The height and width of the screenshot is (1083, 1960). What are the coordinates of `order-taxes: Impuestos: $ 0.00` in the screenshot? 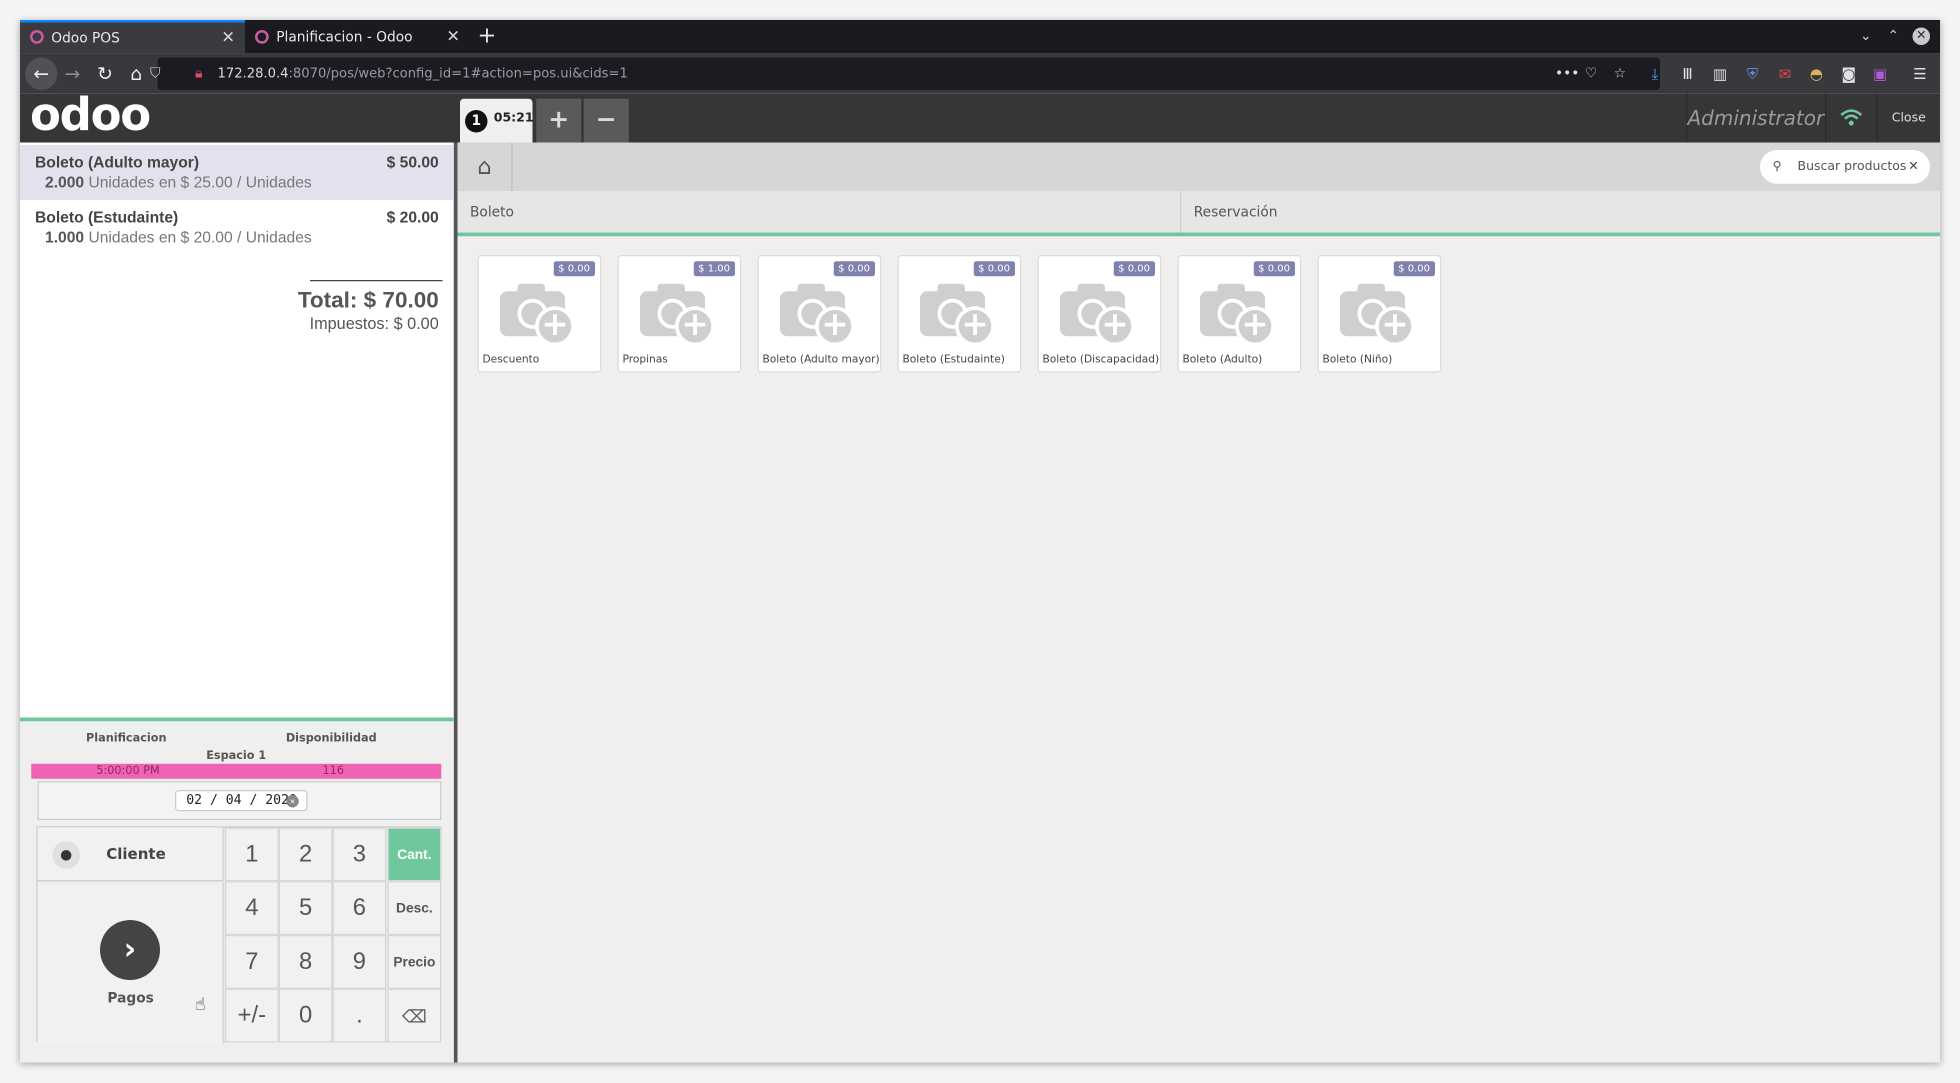 It's located at (374, 323).